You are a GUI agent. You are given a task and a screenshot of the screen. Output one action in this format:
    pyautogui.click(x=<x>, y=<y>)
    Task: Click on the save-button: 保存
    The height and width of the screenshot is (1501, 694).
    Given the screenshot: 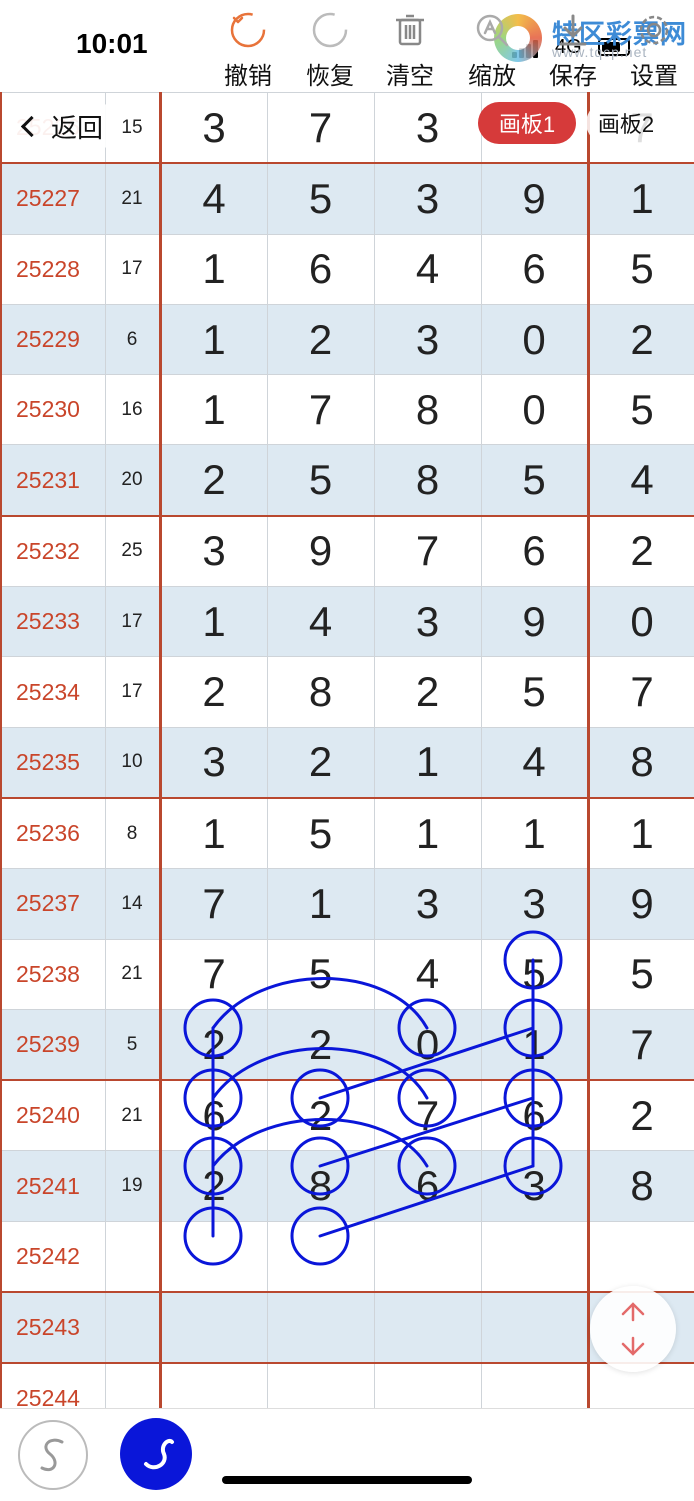 What is the action you would take?
    pyautogui.click(x=573, y=46)
    